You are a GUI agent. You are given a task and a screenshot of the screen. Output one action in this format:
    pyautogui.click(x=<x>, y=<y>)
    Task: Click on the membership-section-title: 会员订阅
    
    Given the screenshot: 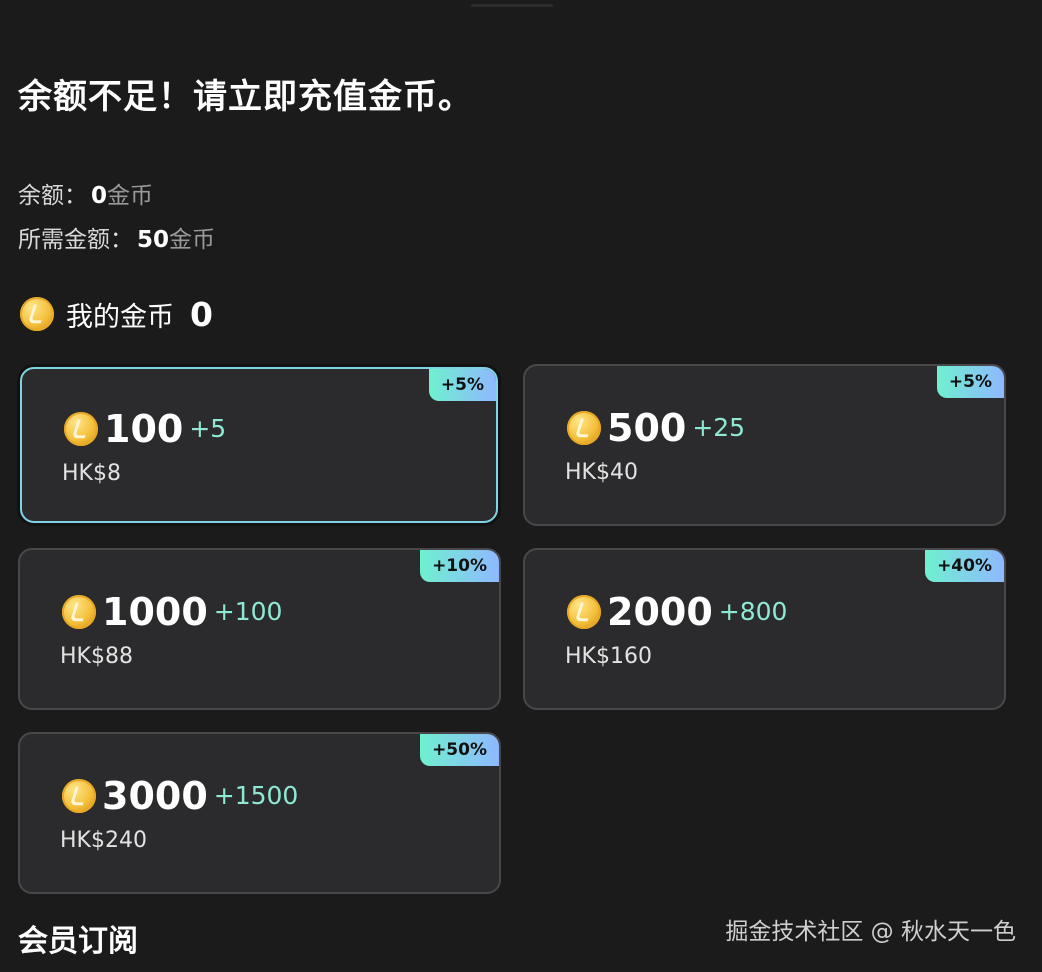 What is the action you would take?
    pyautogui.click(x=78, y=941)
    